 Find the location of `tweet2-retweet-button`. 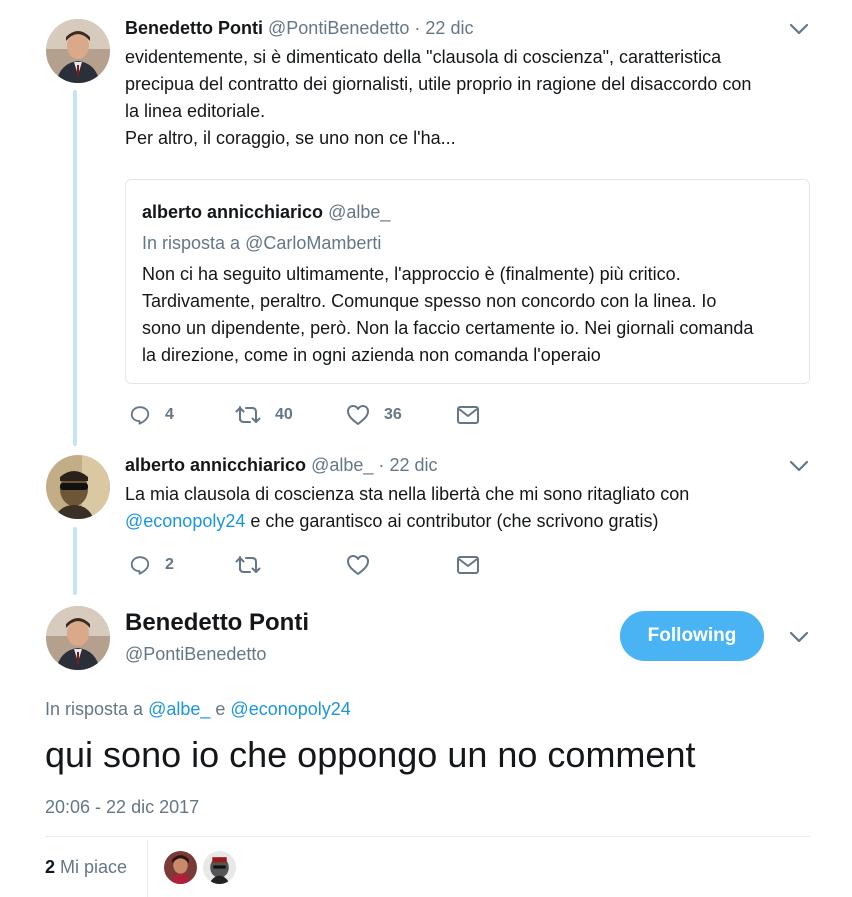

tweet2-retweet-button is located at coordinates (248, 565).